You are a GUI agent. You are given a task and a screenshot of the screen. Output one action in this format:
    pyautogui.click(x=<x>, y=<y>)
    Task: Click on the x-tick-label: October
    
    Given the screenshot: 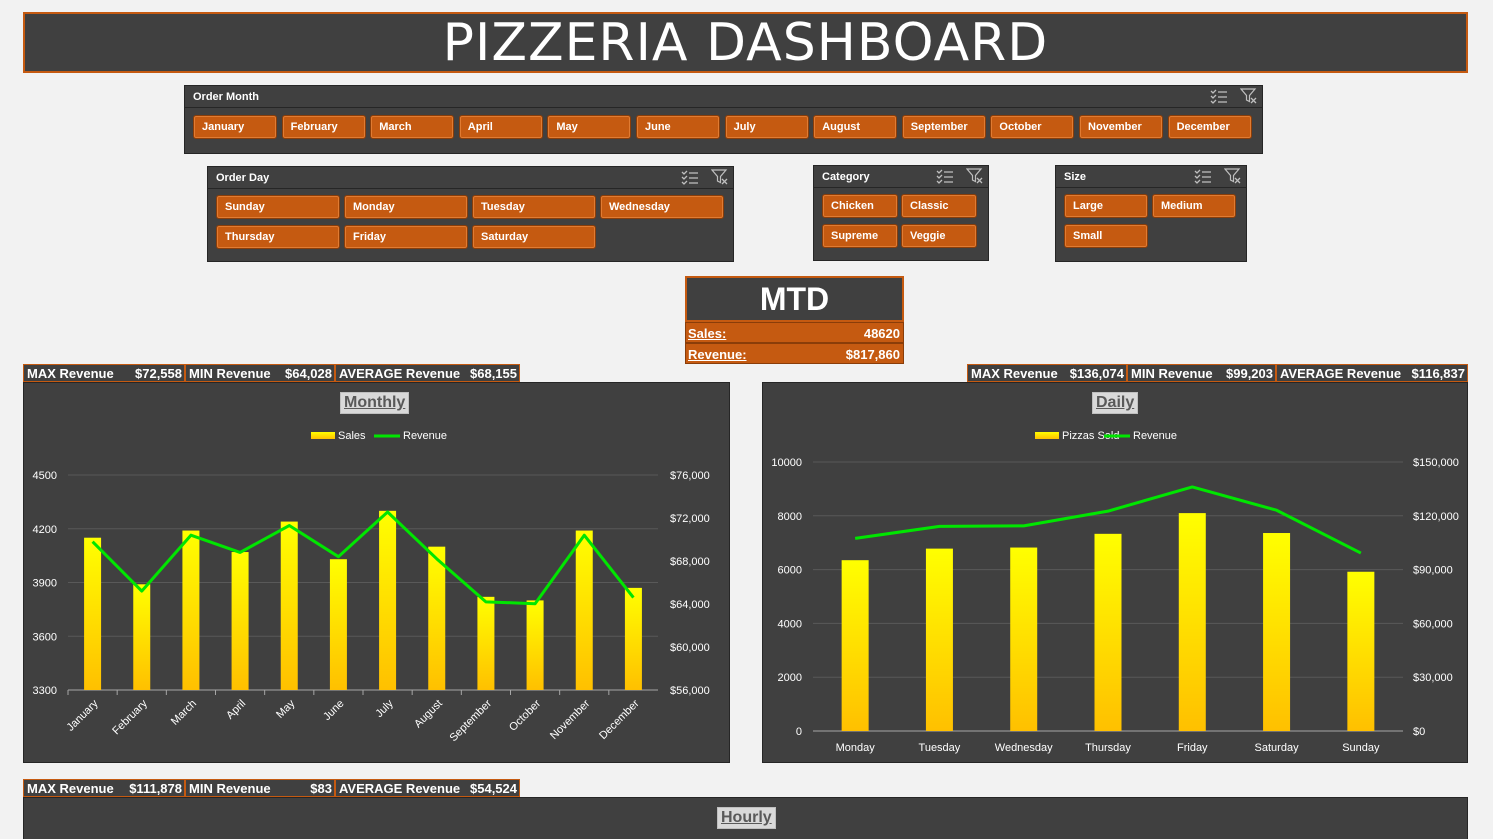 What is the action you would take?
    pyautogui.click(x=525, y=715)
    